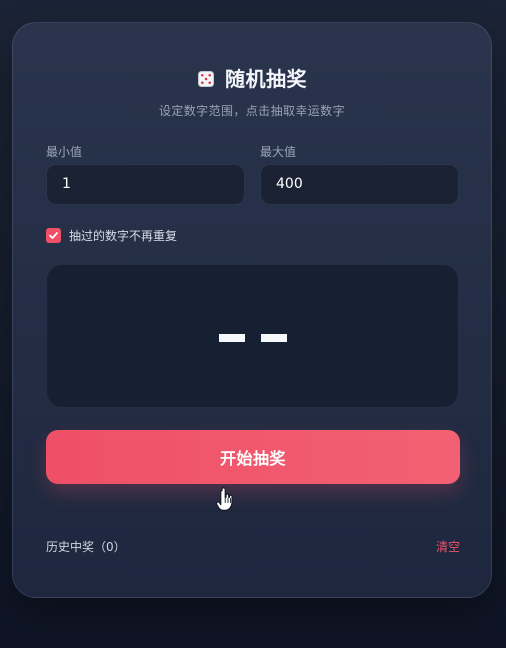 The width and height of the screenshot is (506, 648). Describe the element at coordinates (448, 546) in the screenshot. I see `clear-history-button: 清空` at that location.